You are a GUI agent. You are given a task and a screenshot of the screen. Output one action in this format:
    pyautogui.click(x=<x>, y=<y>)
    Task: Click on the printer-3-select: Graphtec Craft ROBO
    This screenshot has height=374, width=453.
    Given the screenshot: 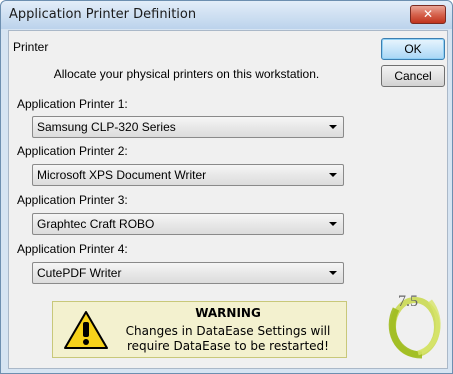 What is the action you would take?
    pyautogui.click(x=188, y=224)
    